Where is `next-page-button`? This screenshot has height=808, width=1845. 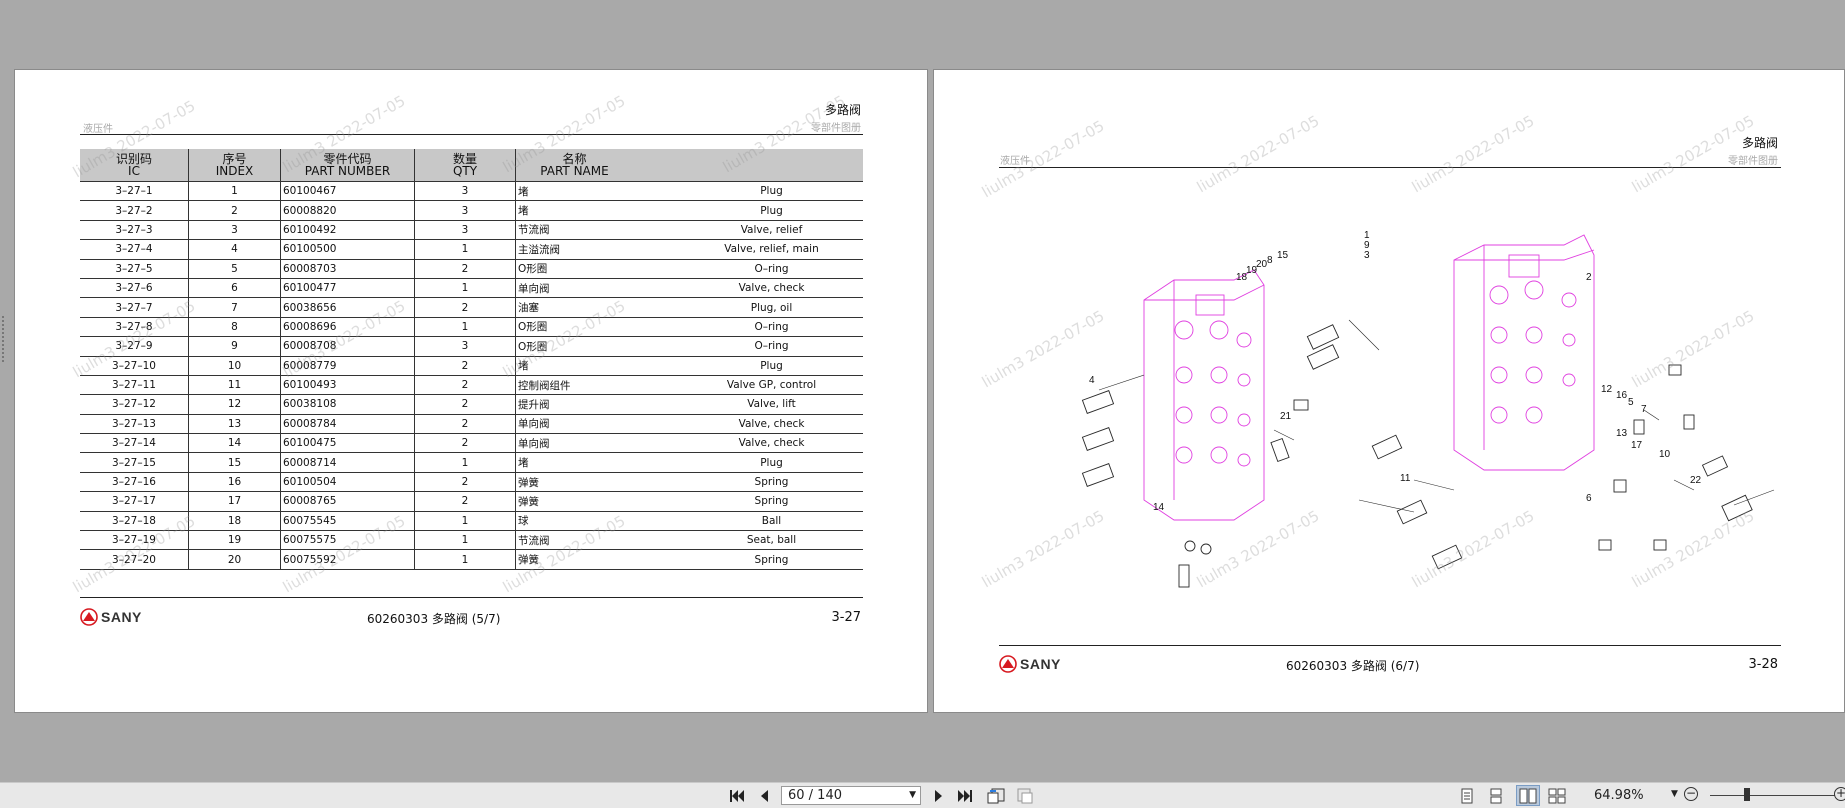 next-page-button is located at coordinates (939, 795).